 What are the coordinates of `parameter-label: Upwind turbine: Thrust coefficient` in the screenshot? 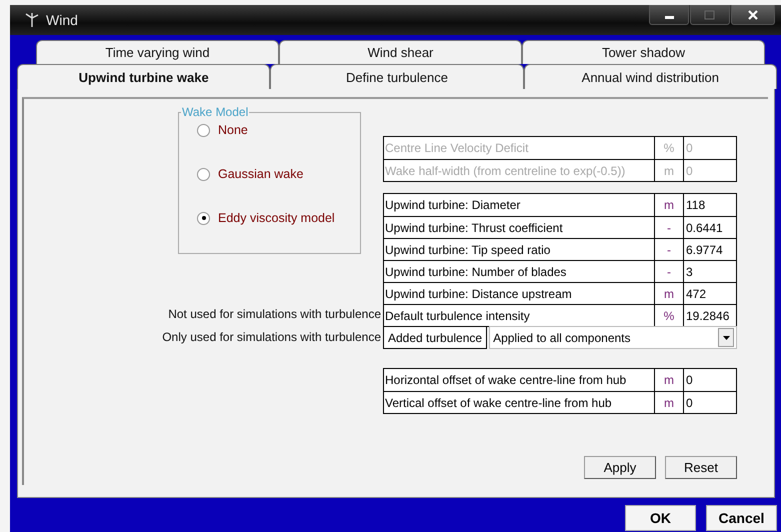 It's located at (474, 228).